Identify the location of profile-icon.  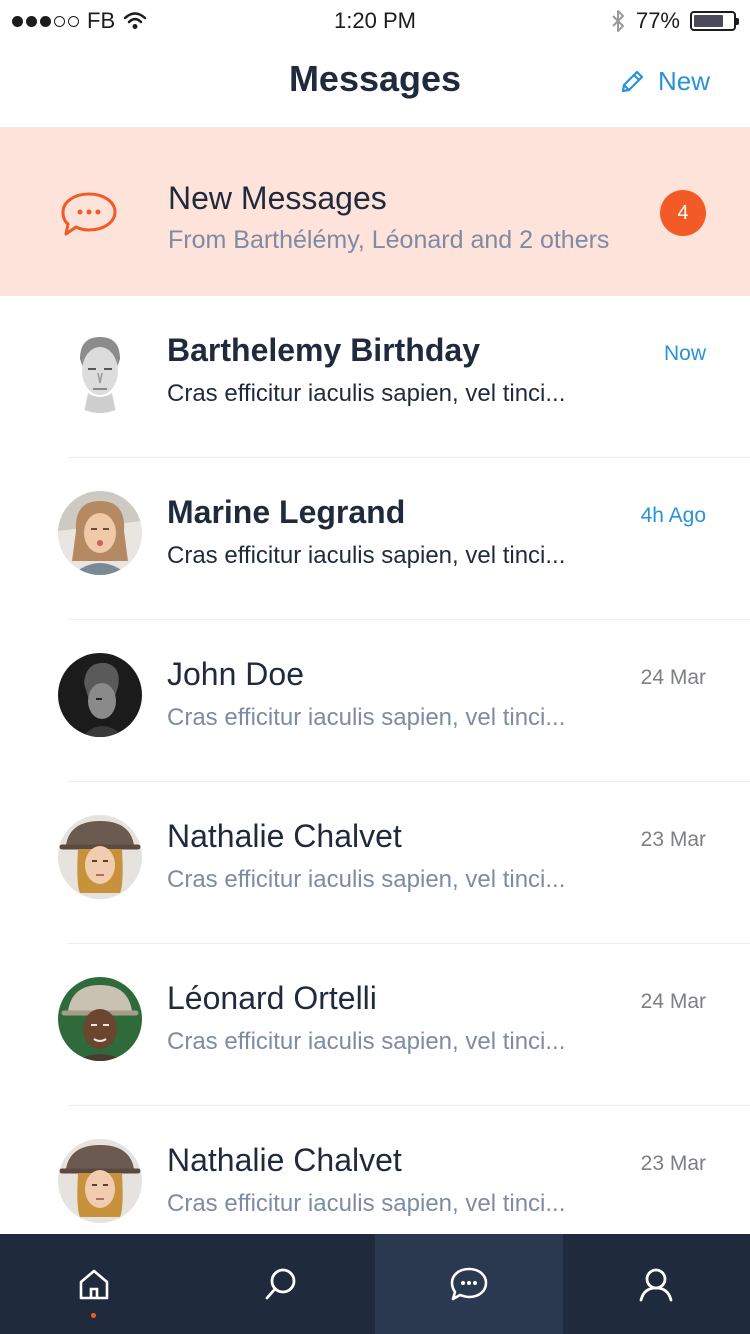
(656, 1285).